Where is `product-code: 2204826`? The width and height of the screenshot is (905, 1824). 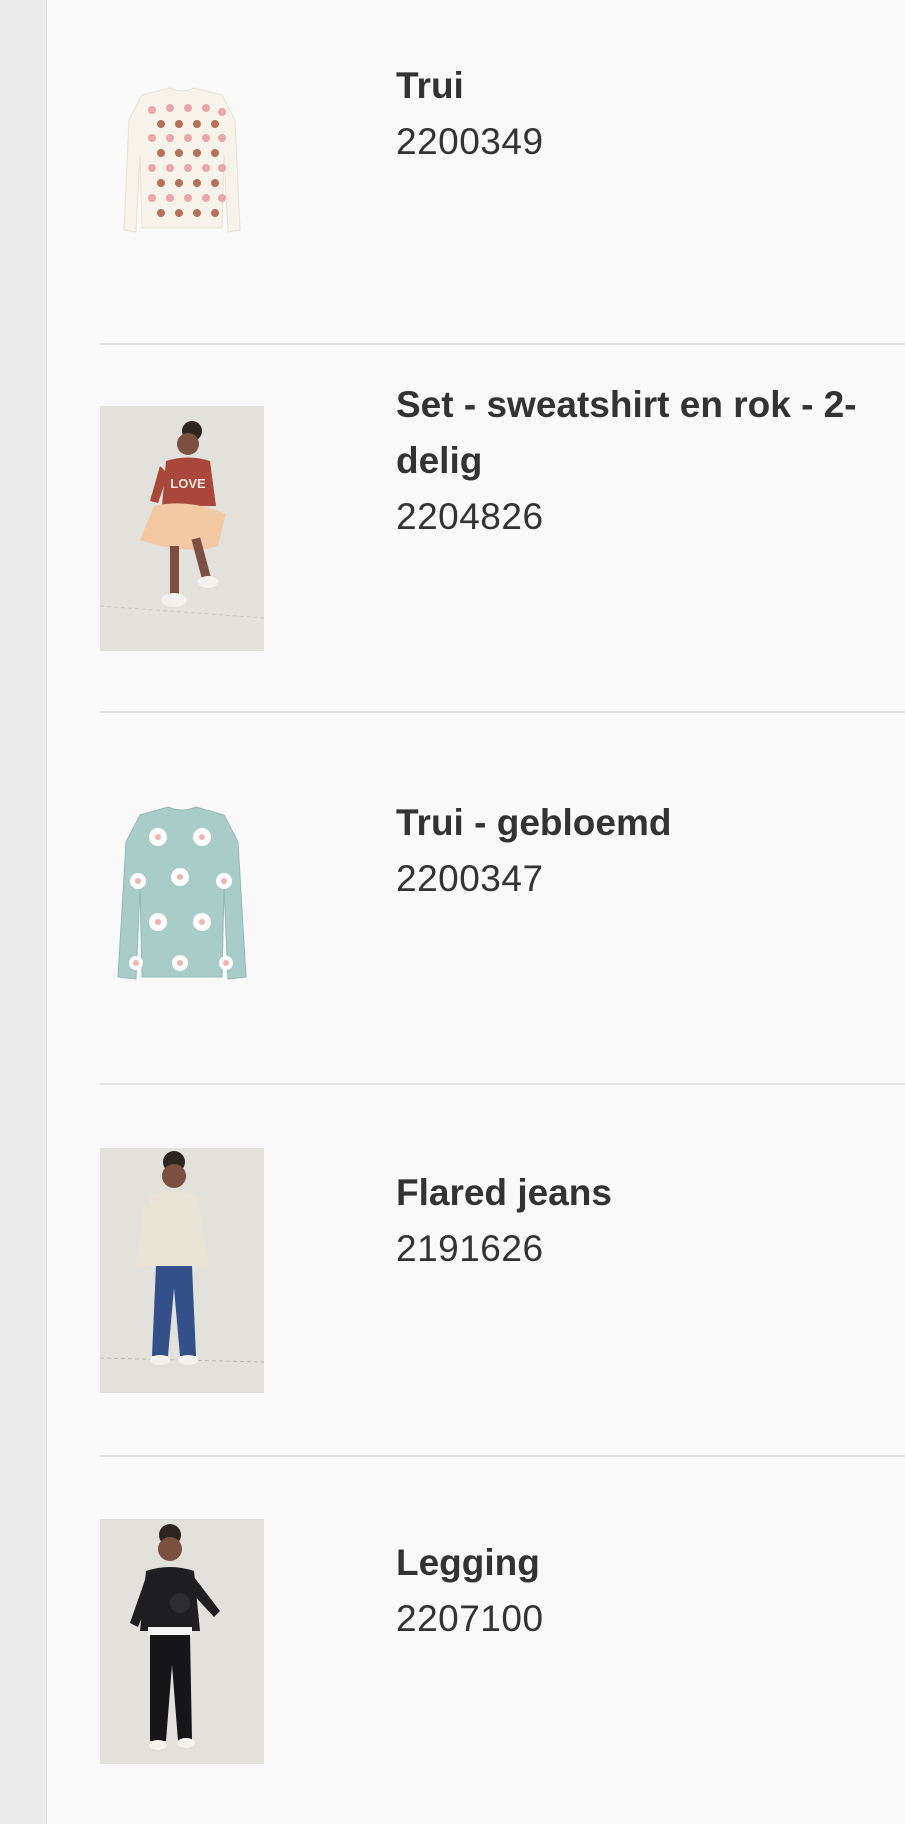 product-code: 2204826 is located at coordinates (470, 516).